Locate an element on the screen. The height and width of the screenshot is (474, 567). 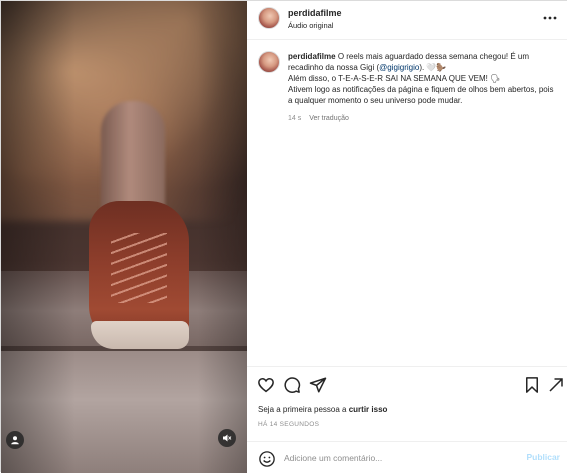
like-this-link: curtir isso is located at coordinates (368, 409).